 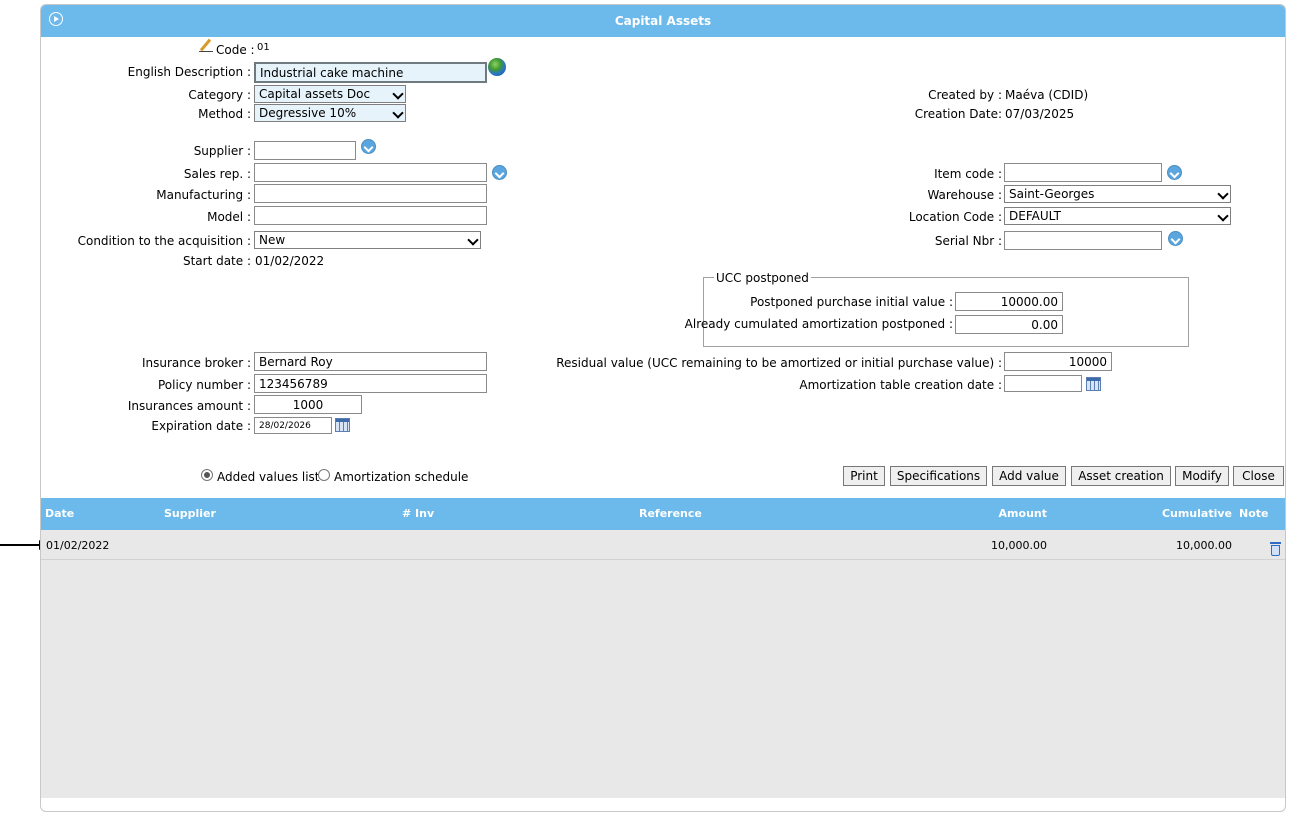 I want to click on nav-arrow-icon, so click(x=56, y=19).